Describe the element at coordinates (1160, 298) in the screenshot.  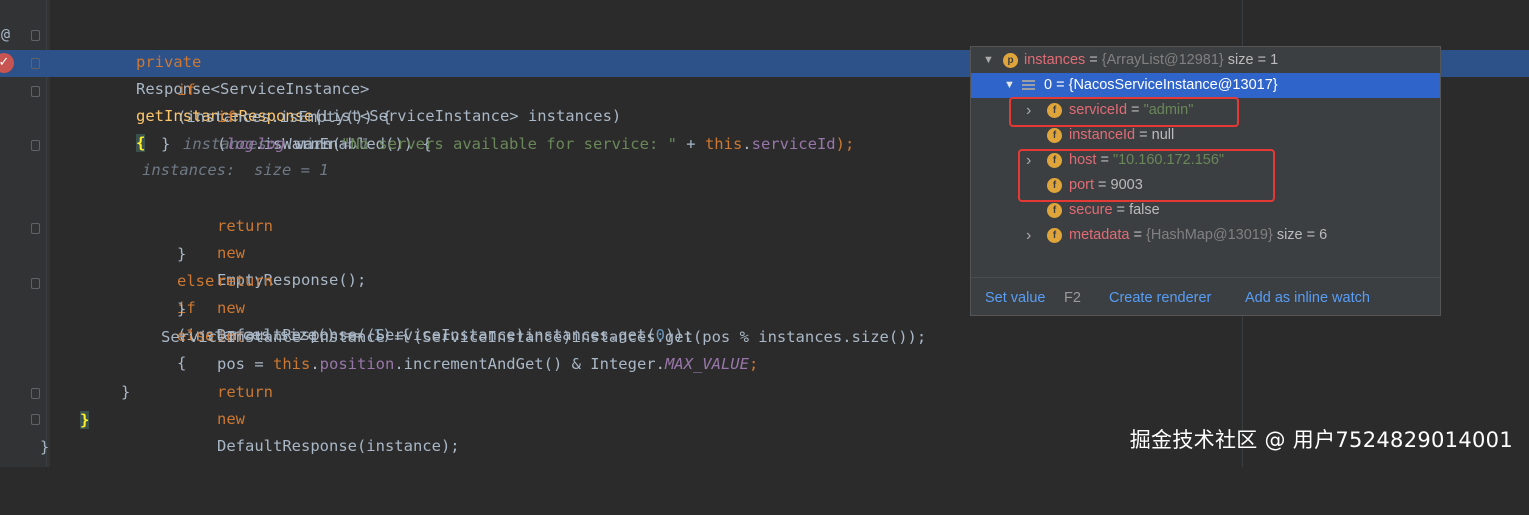
I see `create-renderer-link: Create renderer` at that location.